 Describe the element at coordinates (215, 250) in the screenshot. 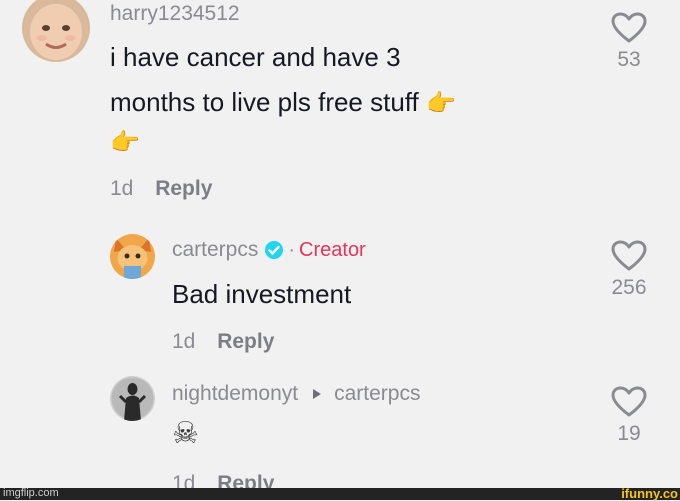

I see `comment-username: carterpcs` at that location.